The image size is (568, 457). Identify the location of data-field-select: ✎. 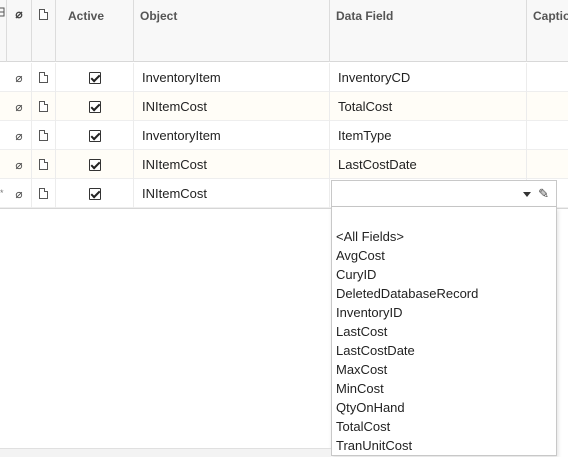
(444, 193).